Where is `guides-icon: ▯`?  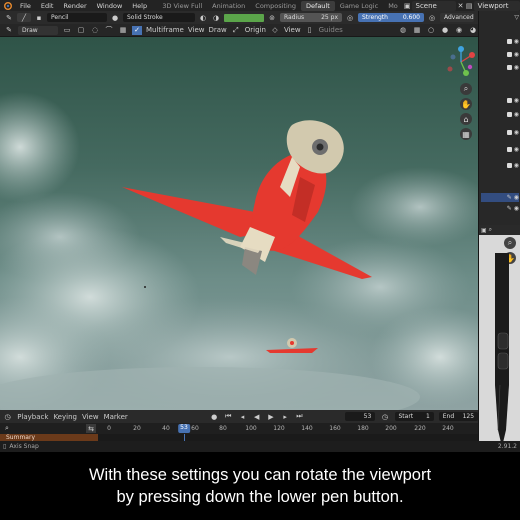
guides-icon: ▯ is located at coordinates (310, 30).